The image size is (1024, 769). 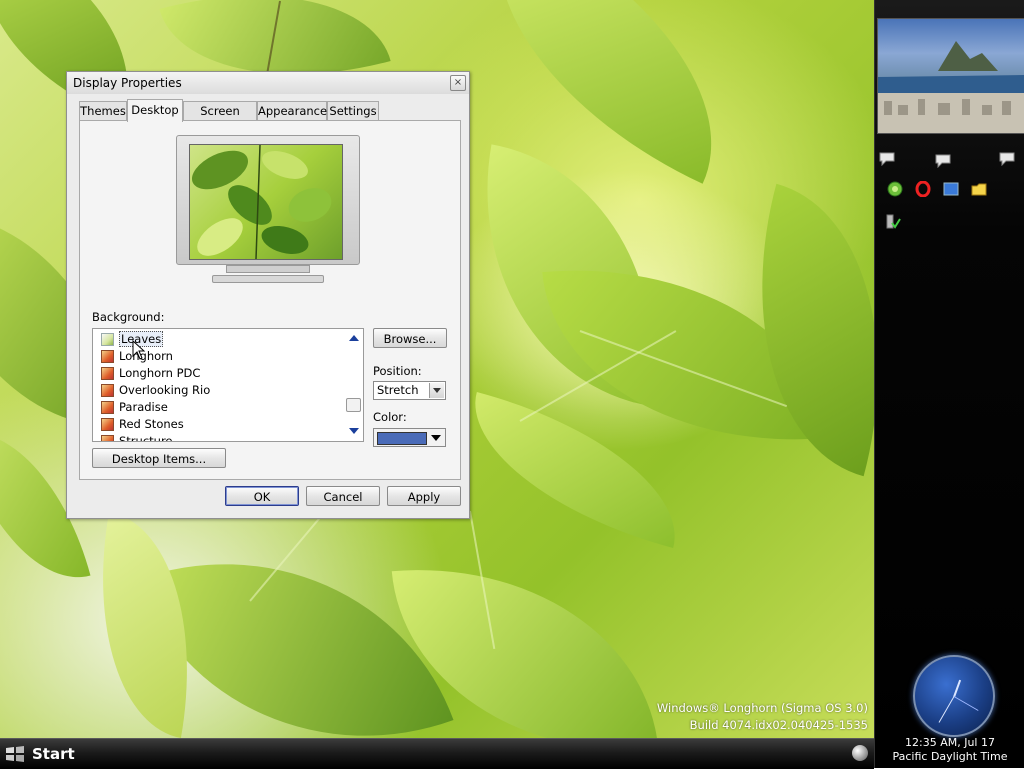 I want to click on folder-icon, so click(x=979, y=189).